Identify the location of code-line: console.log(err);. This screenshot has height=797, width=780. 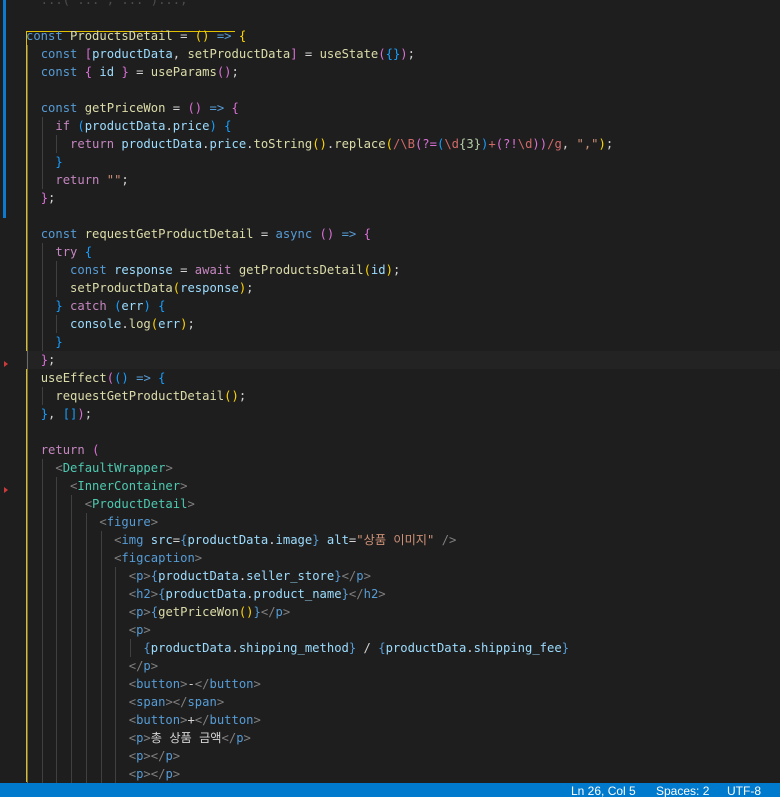
(403, 324).